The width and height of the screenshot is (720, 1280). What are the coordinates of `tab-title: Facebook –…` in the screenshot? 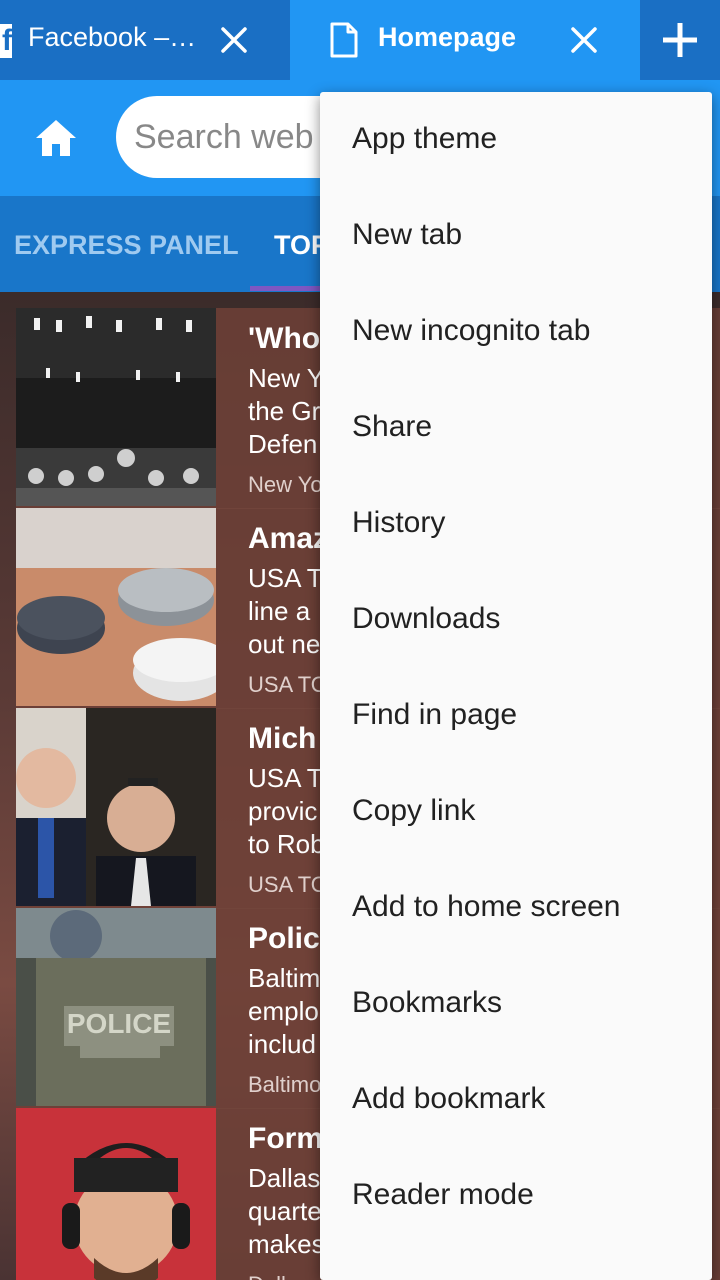 It's located at (112, 37).